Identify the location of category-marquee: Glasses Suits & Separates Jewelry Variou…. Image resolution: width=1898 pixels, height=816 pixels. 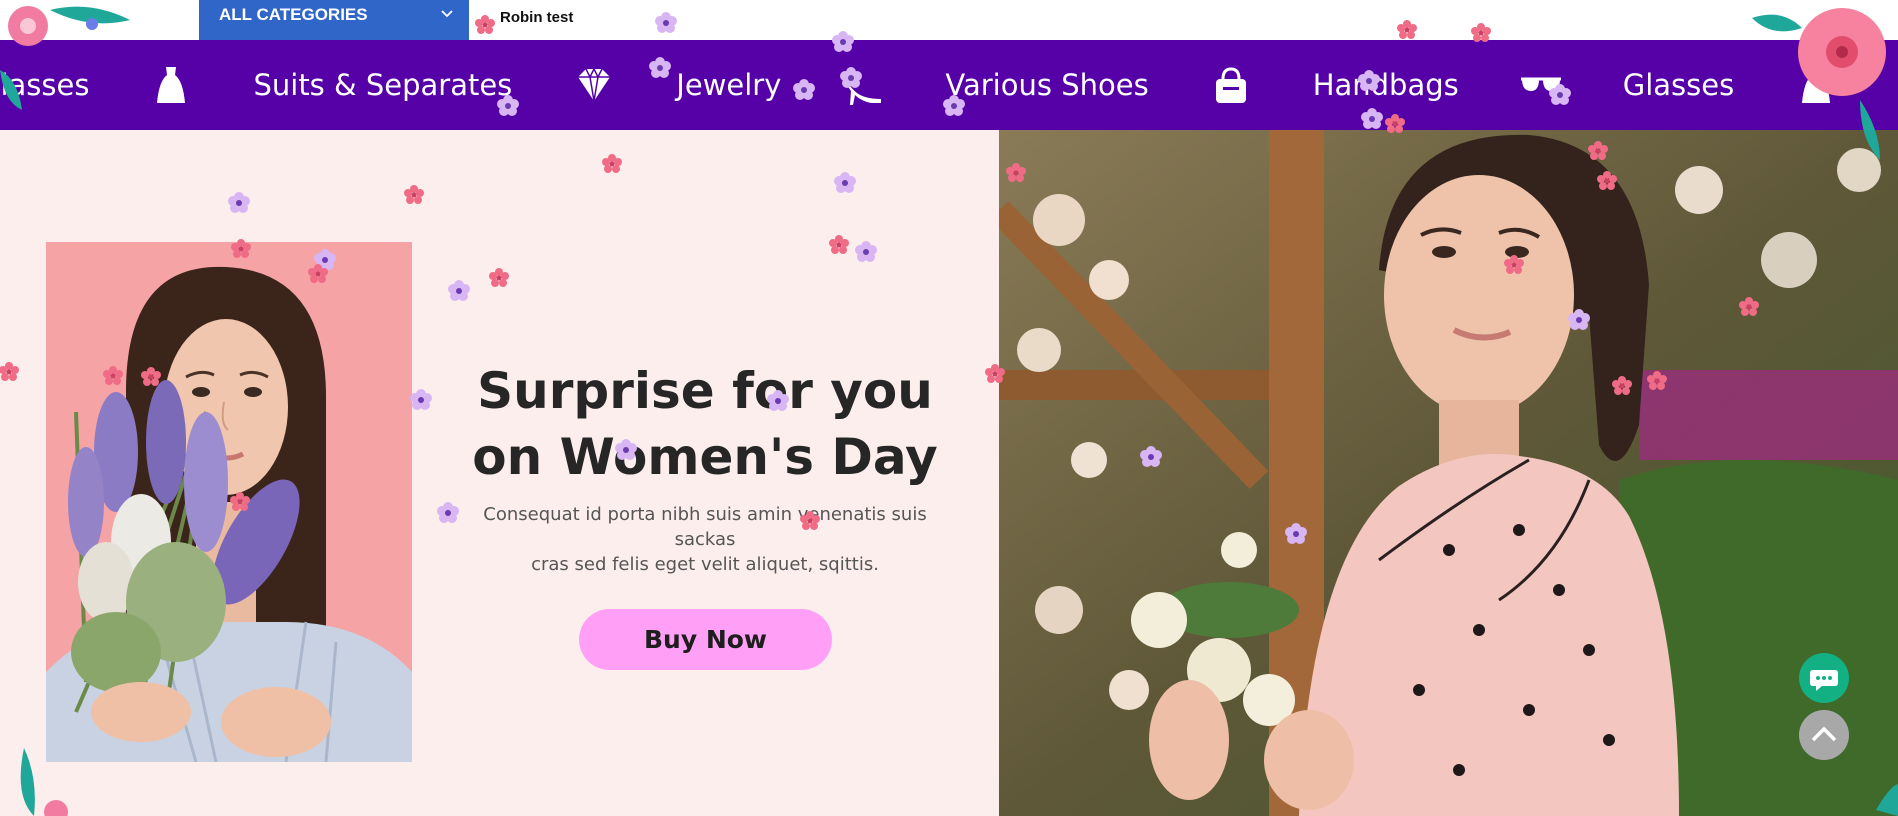
(949, 85).